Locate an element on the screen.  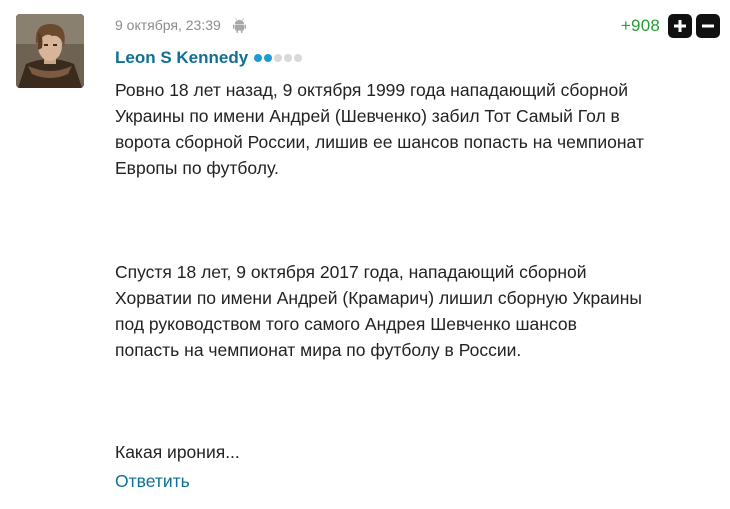
comment-rating: +908 is located at coordinates (670, 26).